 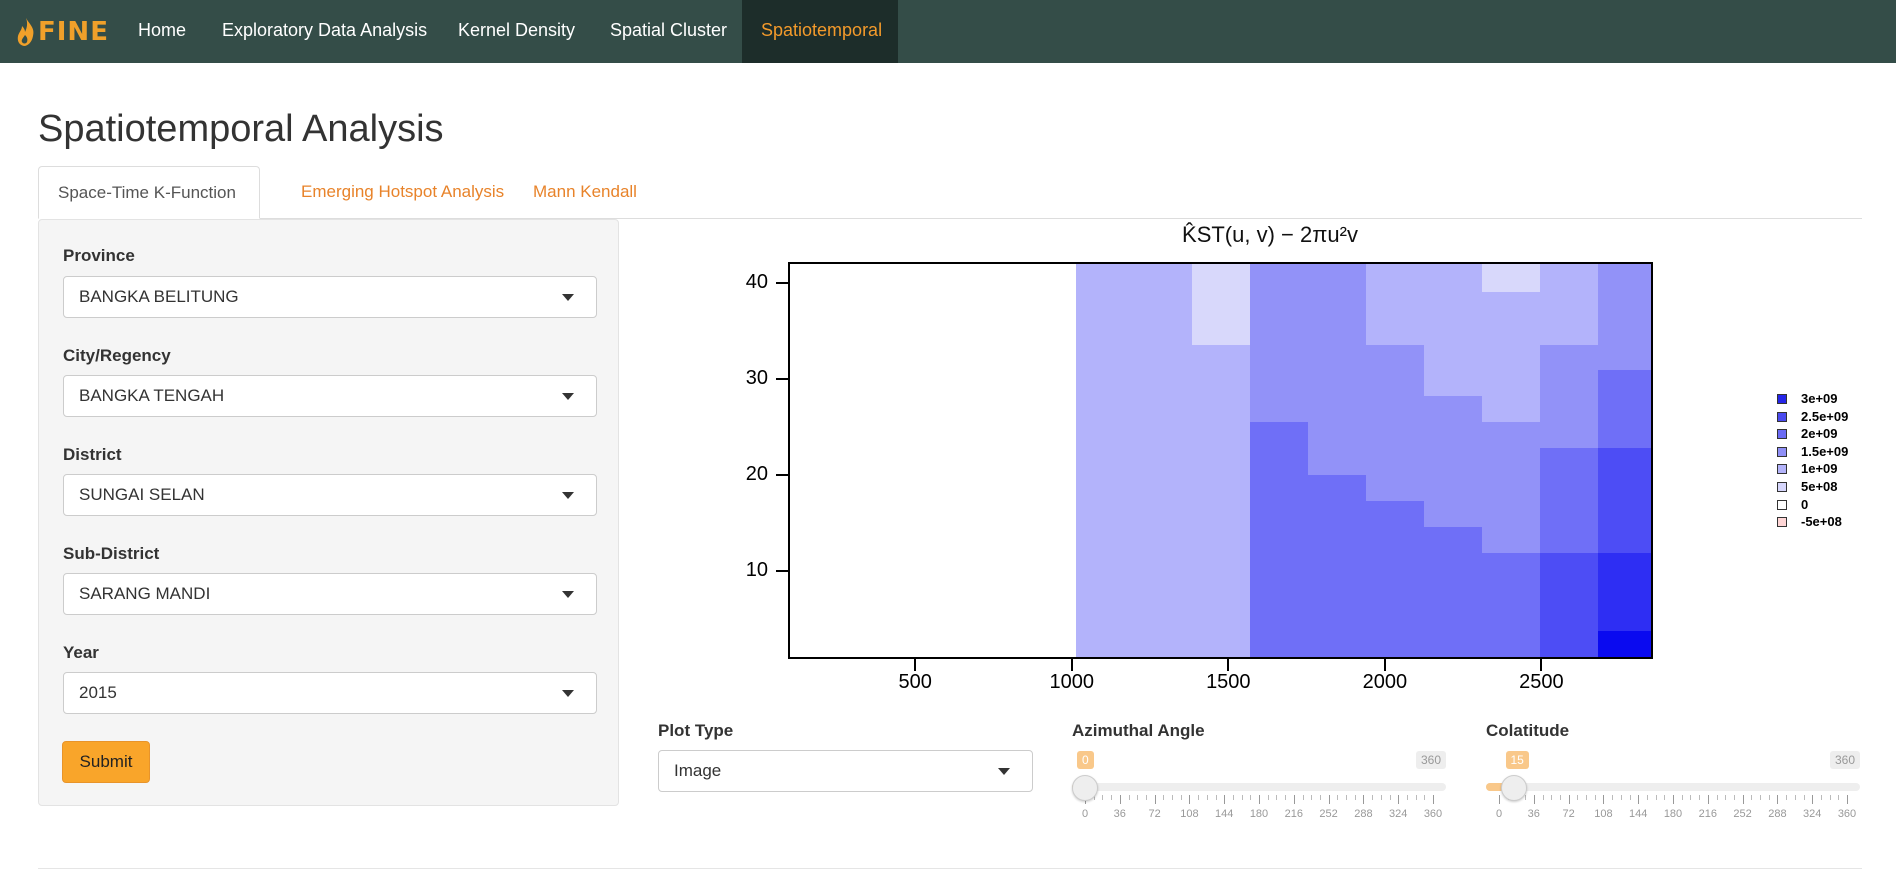 I want to click on nav-spatial-cluster: Spatial Cluster, so click(x=668, y=31).